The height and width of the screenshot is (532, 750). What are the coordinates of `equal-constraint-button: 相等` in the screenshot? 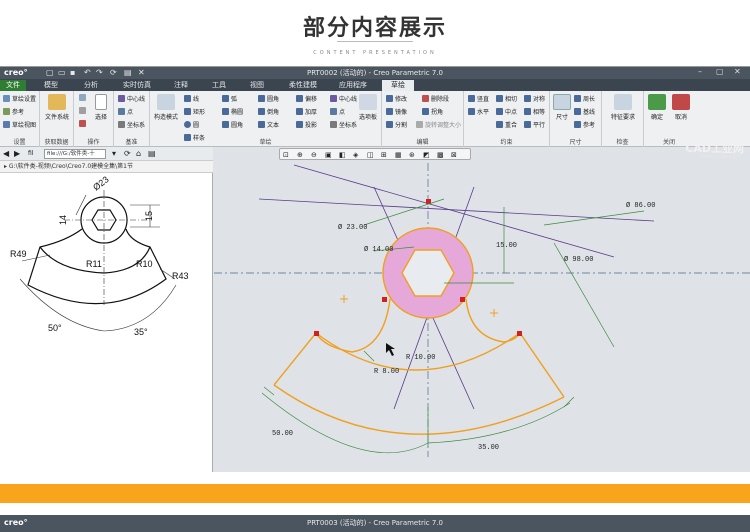 It's located at (534, 111).